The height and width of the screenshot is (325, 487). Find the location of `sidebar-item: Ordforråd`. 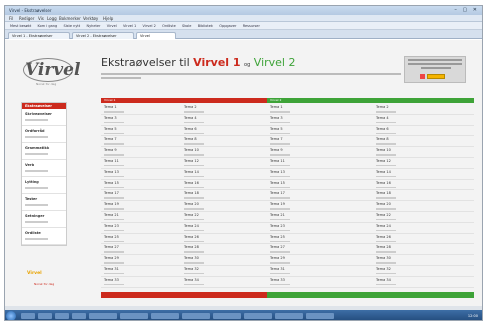

sidebar-item: Ordforråd is located at coordinates (44, 134).